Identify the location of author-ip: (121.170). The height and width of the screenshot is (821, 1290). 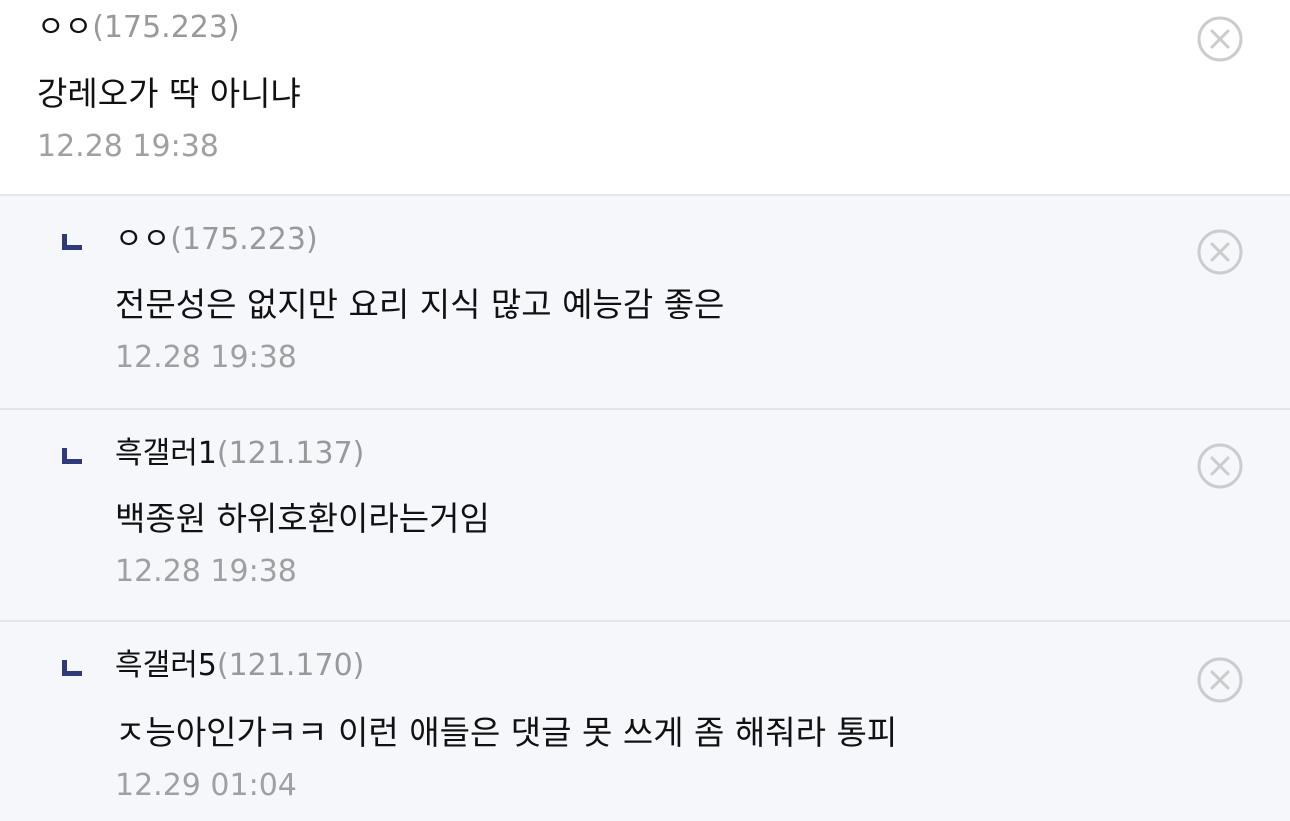
(290, 665).